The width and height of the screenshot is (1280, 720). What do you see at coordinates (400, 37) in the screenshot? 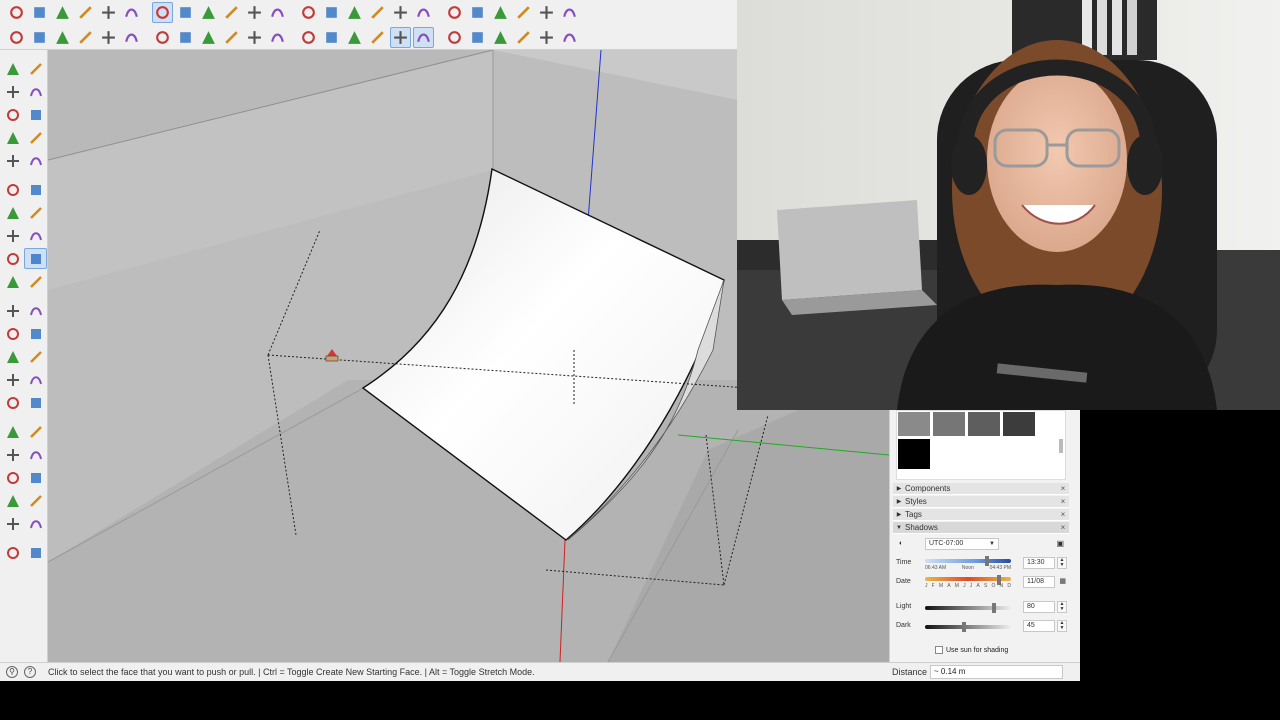
I see `shaded-icon` at bounding box center [400, 37].